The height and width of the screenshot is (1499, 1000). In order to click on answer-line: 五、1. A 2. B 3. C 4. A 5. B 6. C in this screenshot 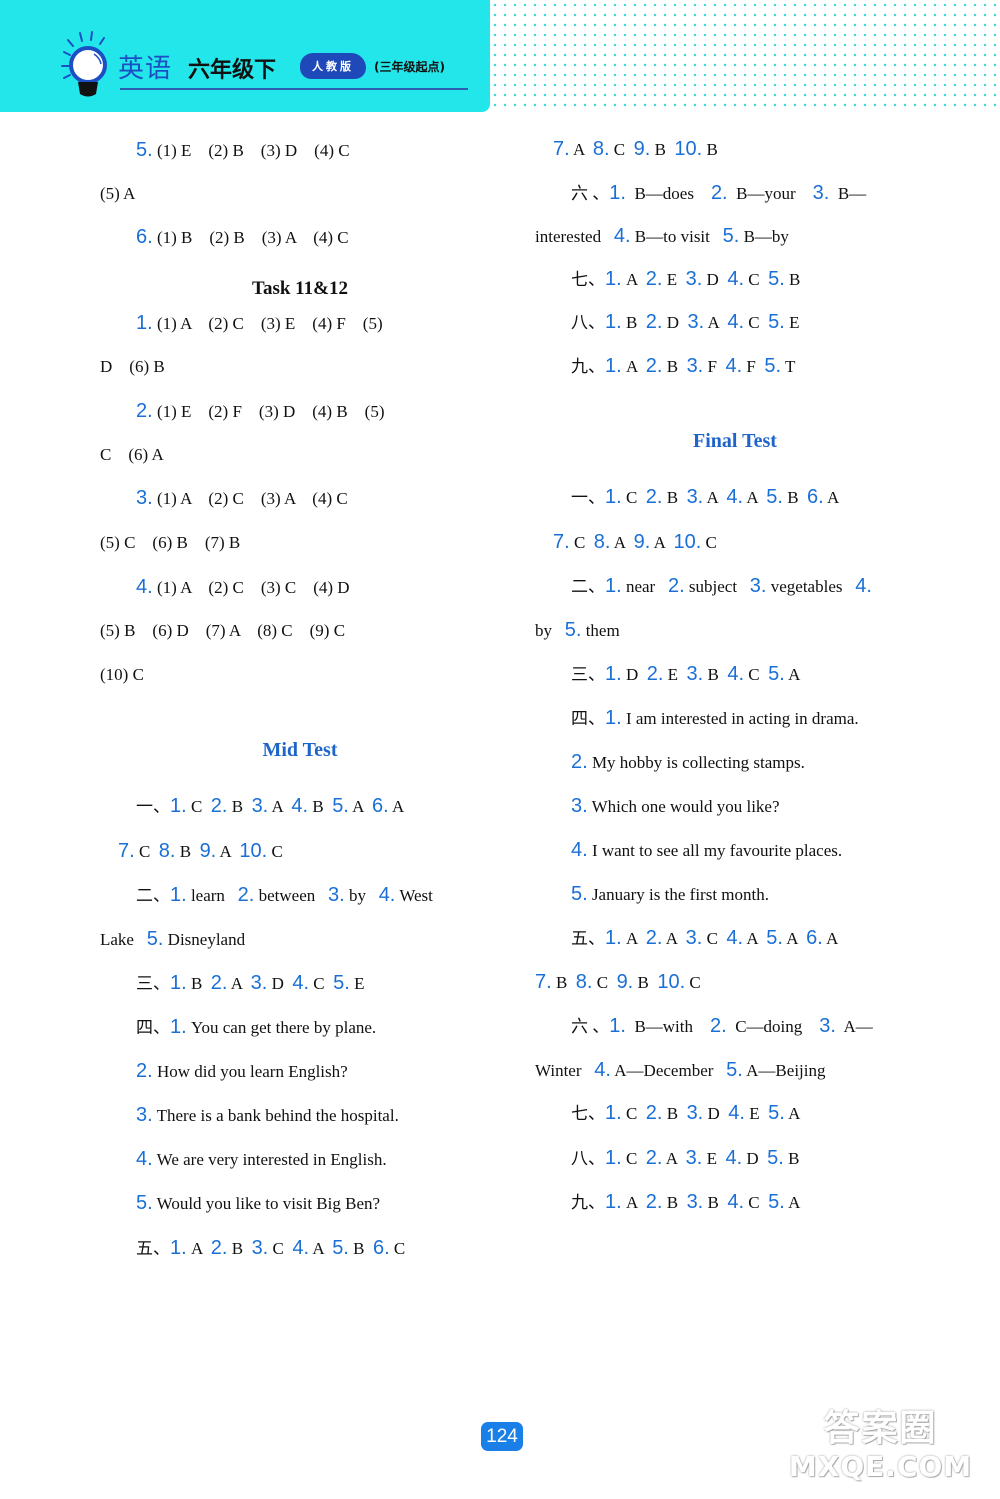, I will do `click(270, 1248)`.